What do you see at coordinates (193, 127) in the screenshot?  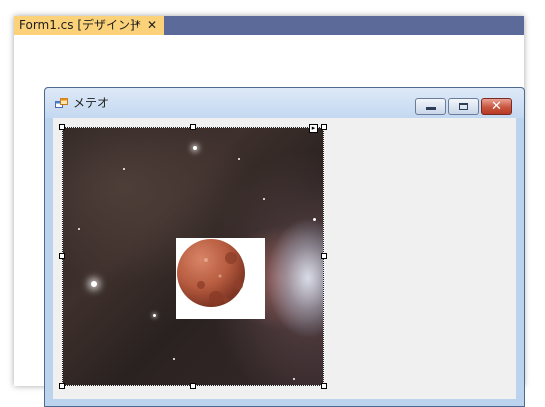 I see `resize-grip-top-center` at bounding box center [193, 127].